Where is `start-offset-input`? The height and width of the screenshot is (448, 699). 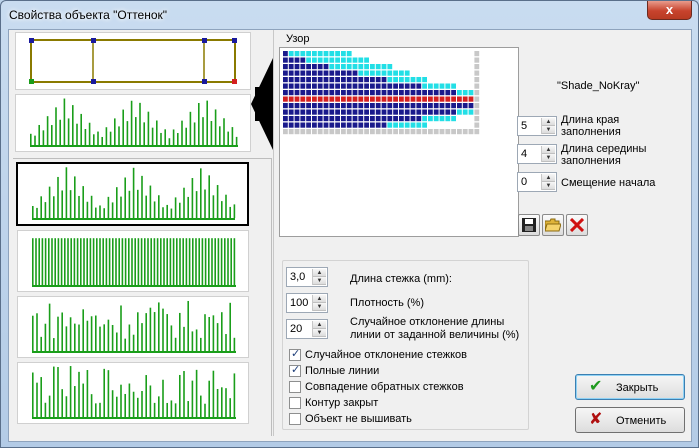 start-offset-input is located at coordinates (530, 182).